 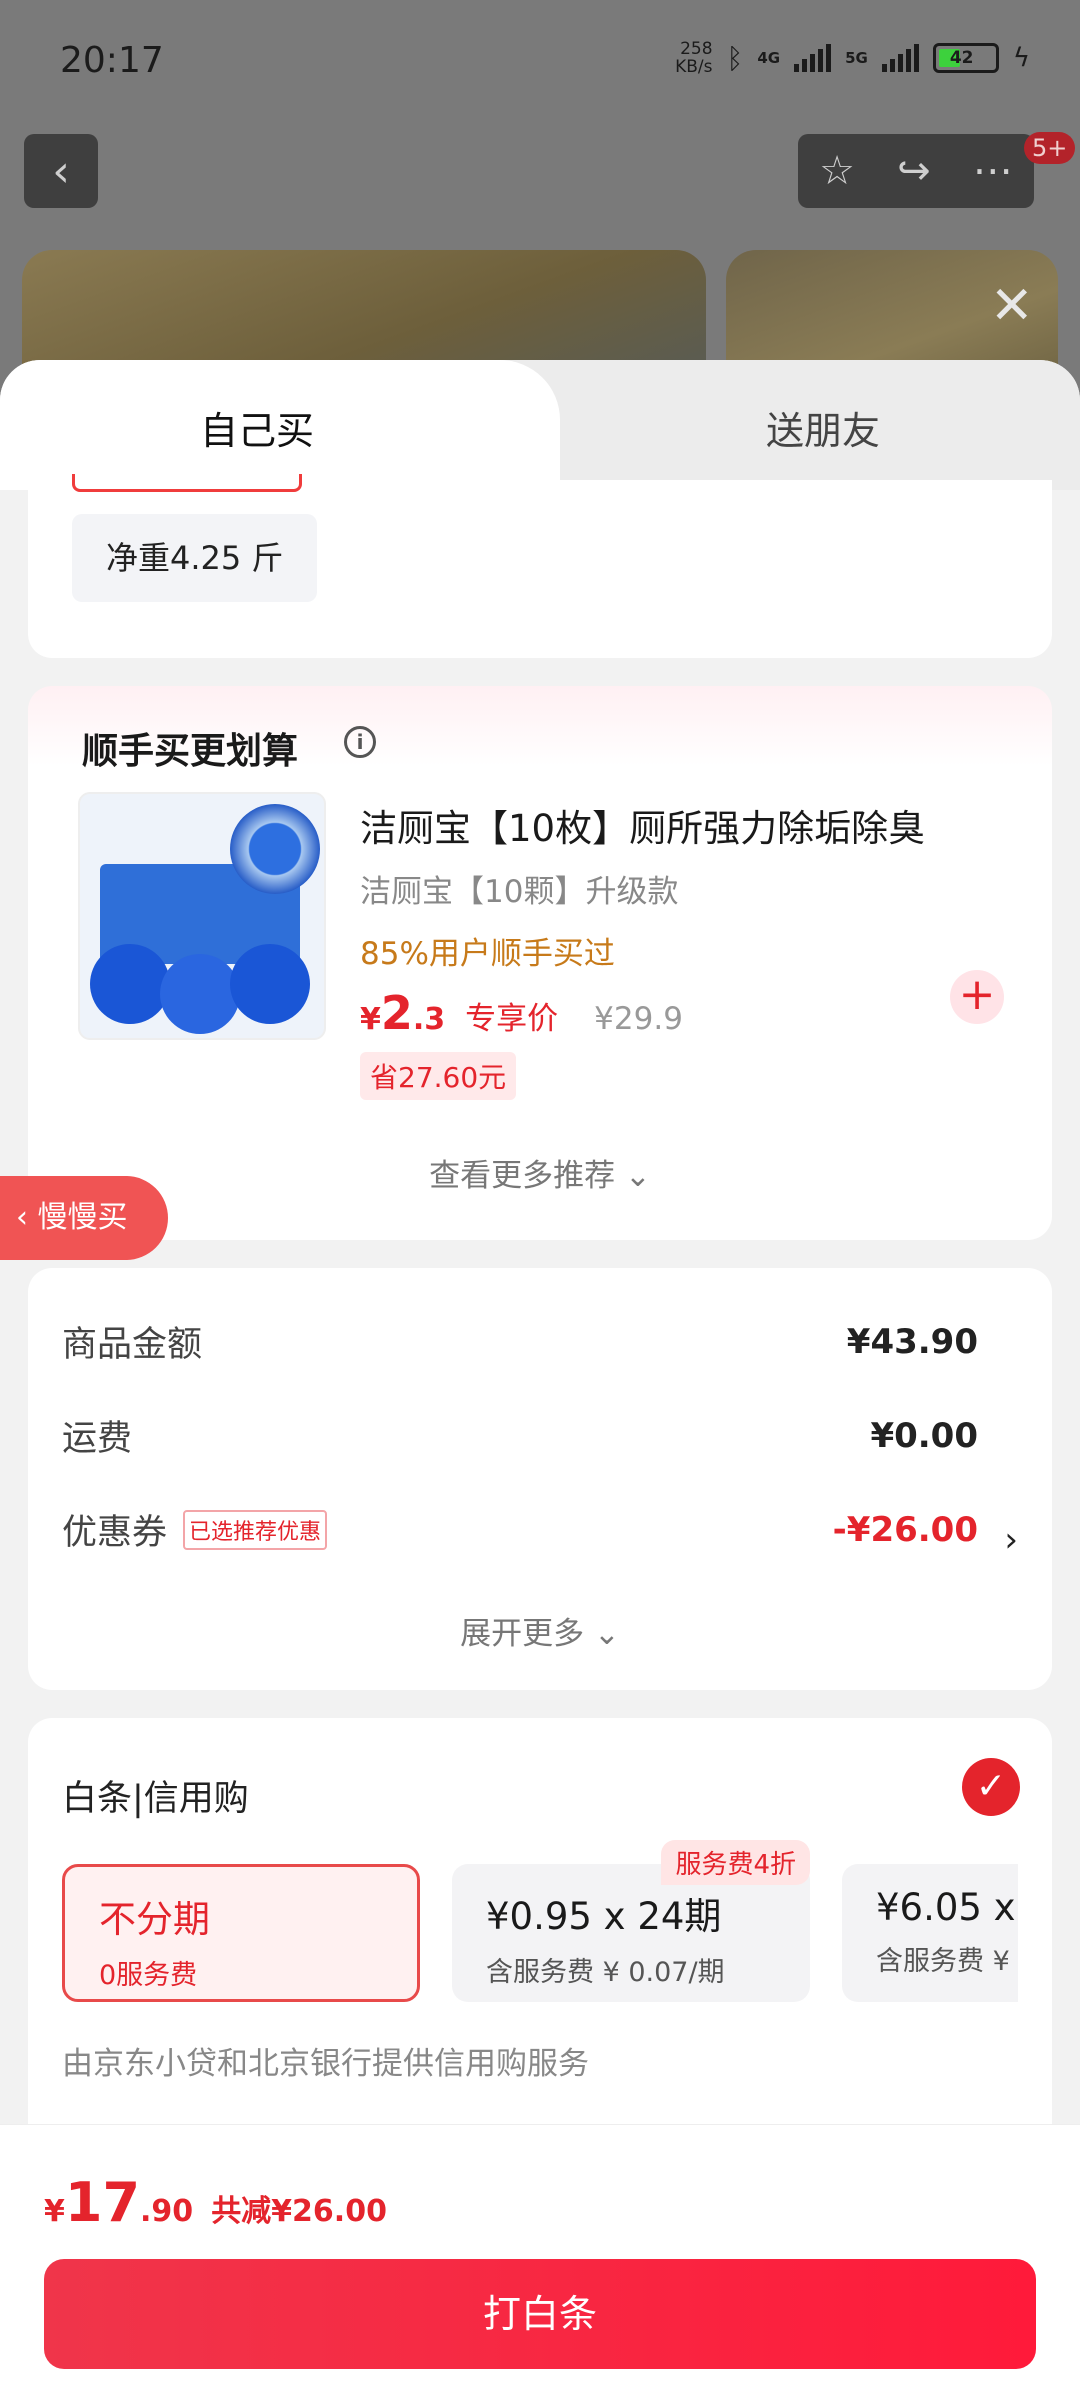 What do you see at coordinates (540, 566) in the screenshot?
I see `spec-card: 净重4.25 斤` at bounding box center [540, 566].